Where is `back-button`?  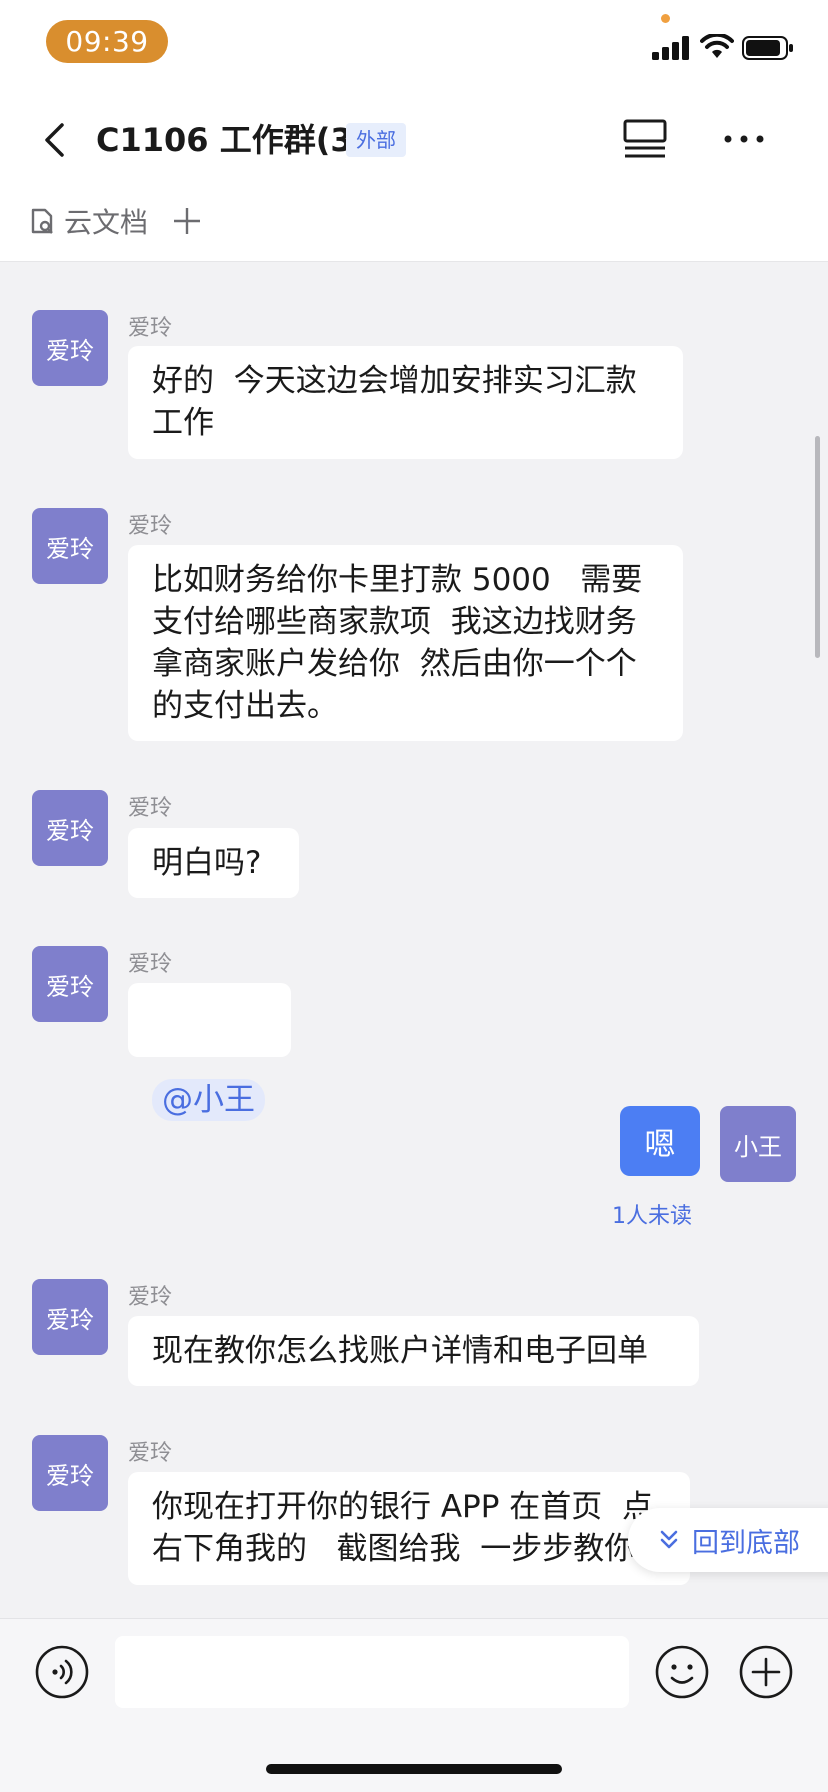 back-button is located at coordinates (54, 140).